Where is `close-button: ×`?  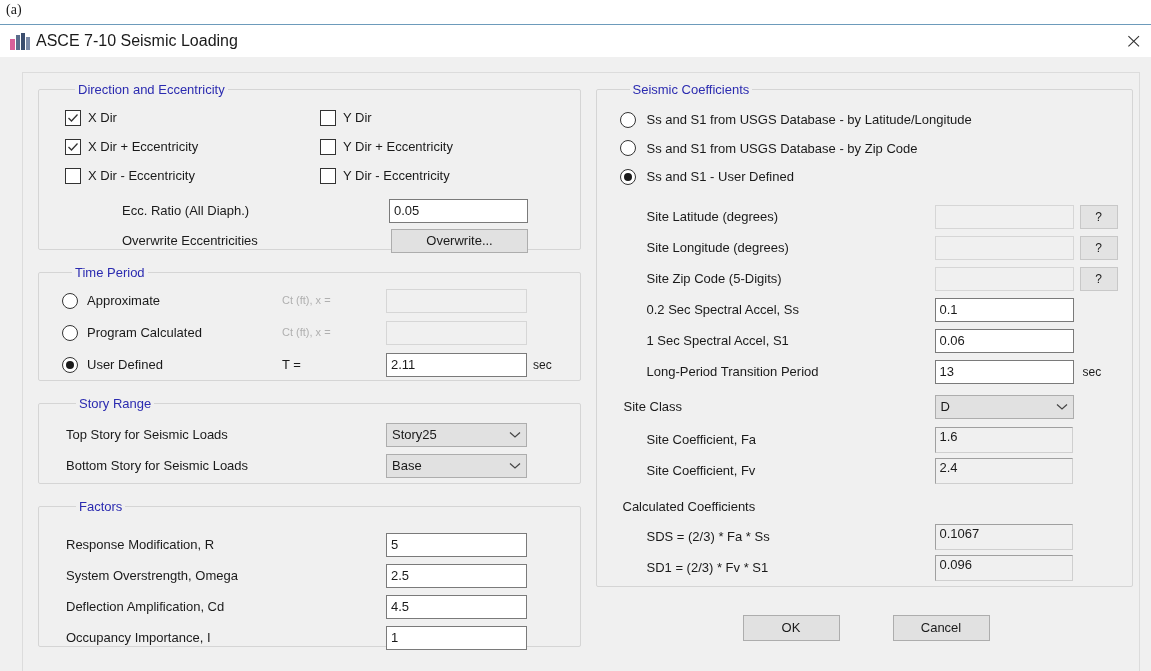 close-button: × is located at coordinates (1133, 41).